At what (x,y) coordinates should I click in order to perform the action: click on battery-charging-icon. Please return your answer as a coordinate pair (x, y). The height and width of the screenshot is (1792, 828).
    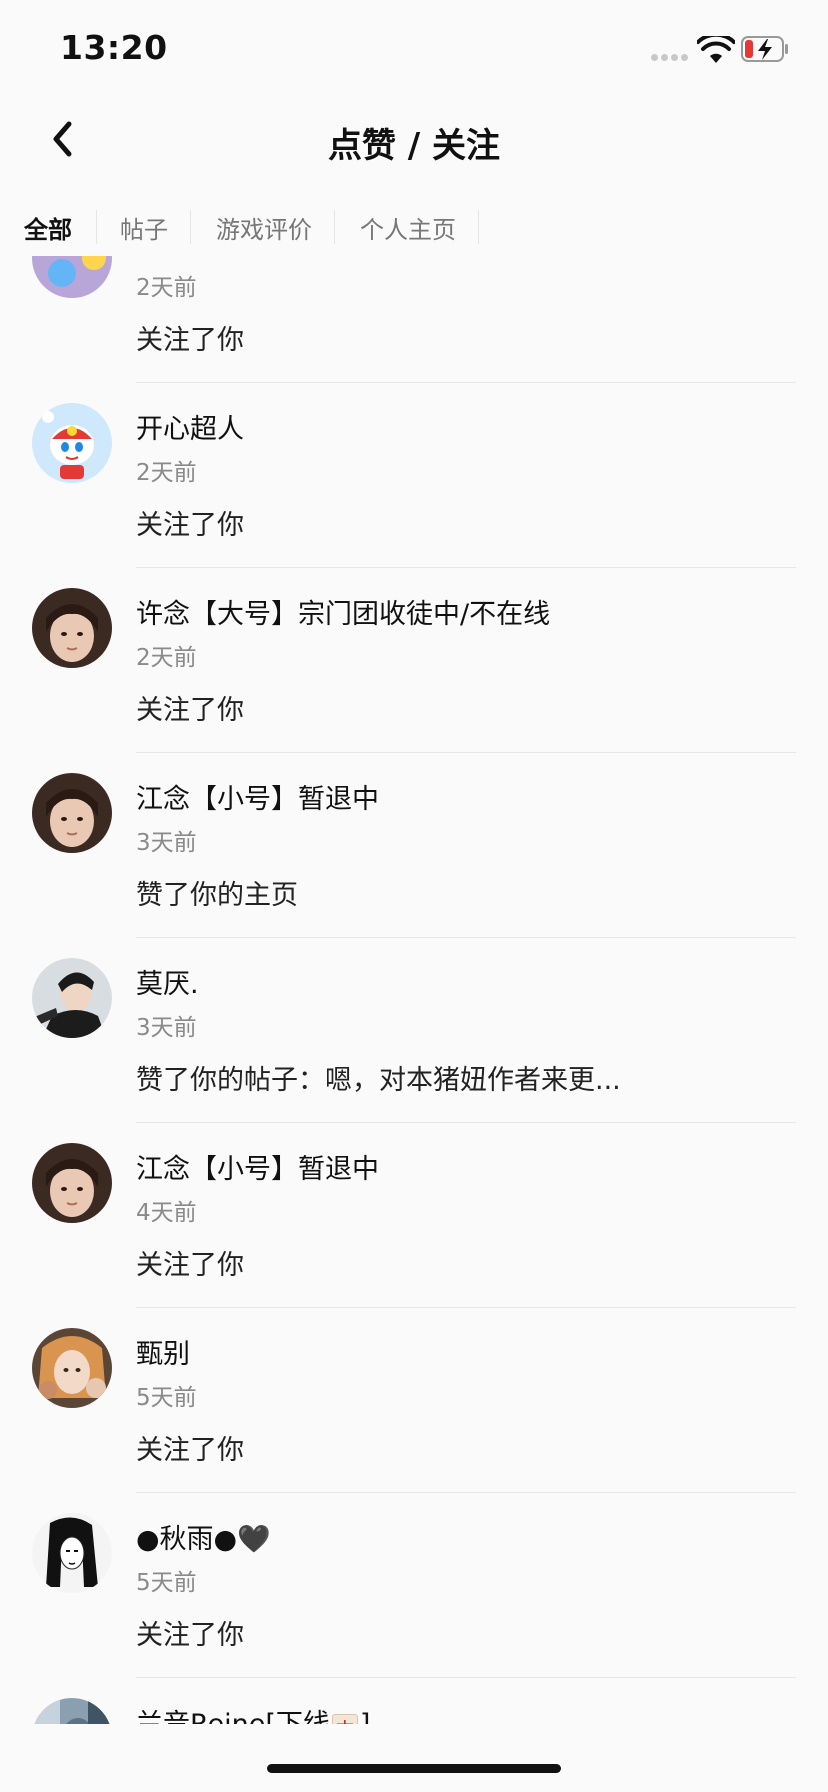
    Looking at the image, I should click on (764, 49).